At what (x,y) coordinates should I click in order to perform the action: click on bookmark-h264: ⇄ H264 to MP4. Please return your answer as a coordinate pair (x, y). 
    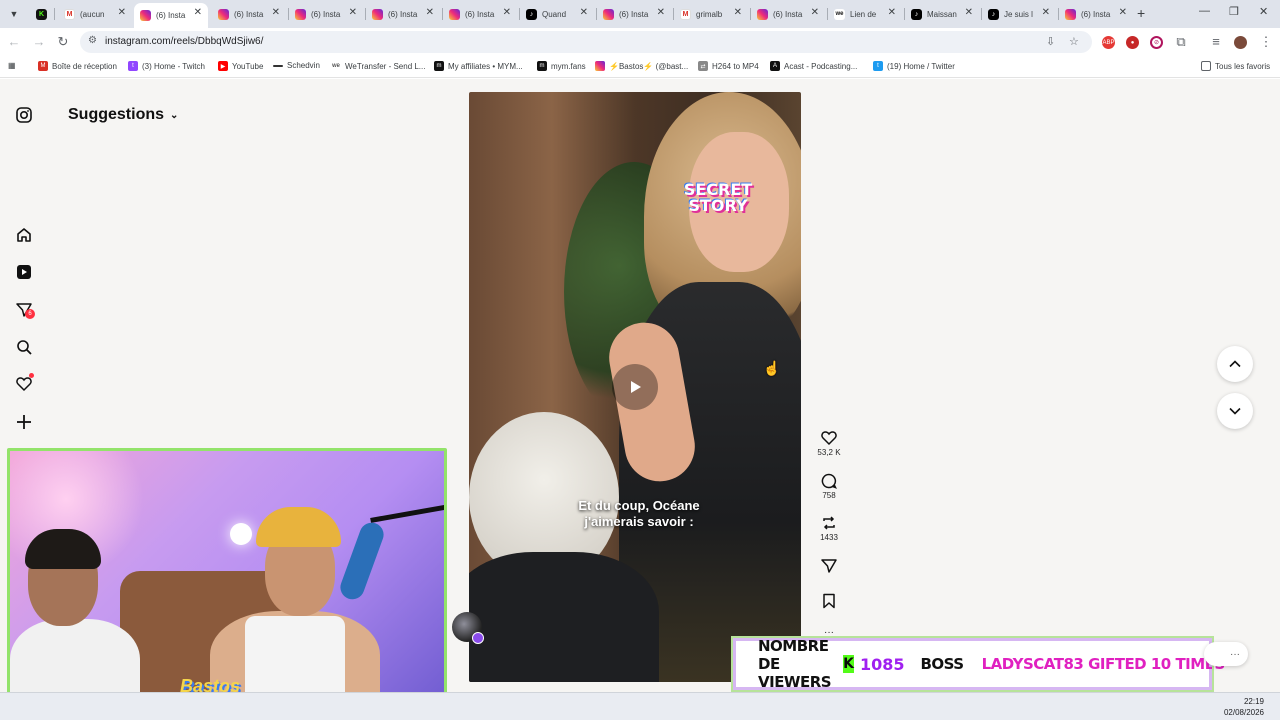
    Looking at the image, I should click on (728, 66).